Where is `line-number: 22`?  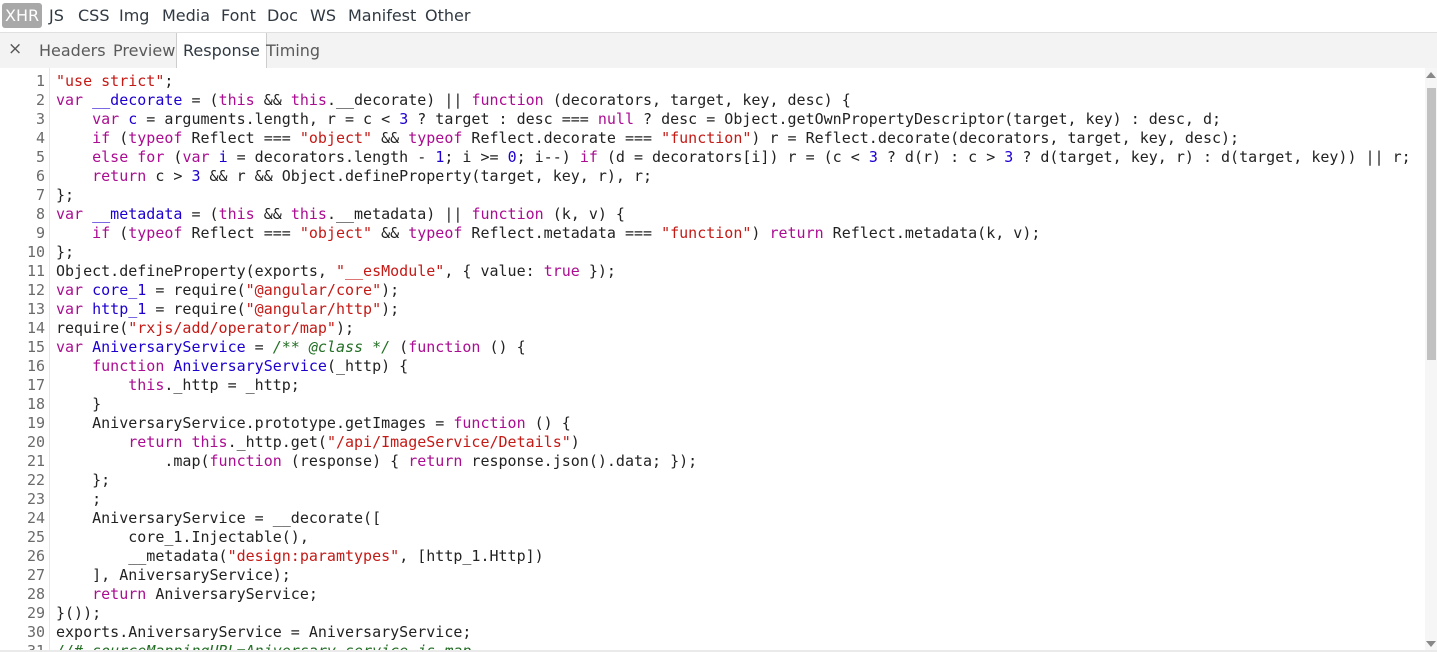 line-number: 22 is located at coordinates (35, 480).